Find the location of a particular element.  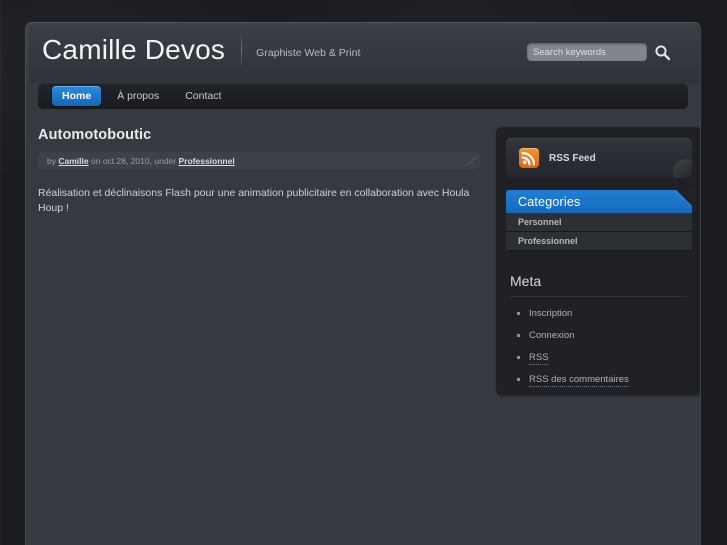

meta-item-rss: RSS is located at coordinates (604, 358).